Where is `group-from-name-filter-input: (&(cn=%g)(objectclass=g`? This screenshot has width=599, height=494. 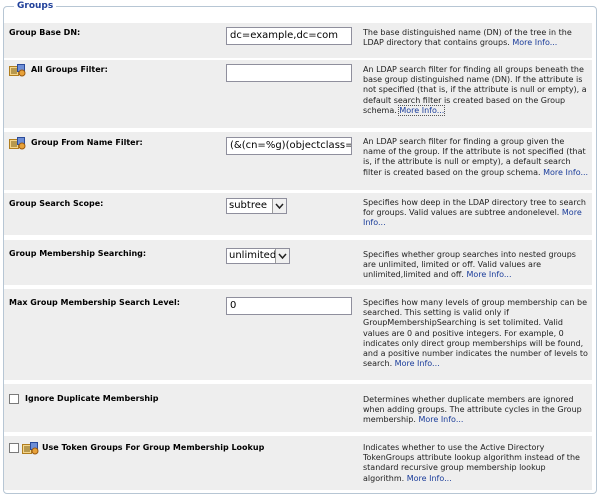
group-from-name-filter-input: (&(cn=%g)(objectclass=g is located at coordinates (289, 146).